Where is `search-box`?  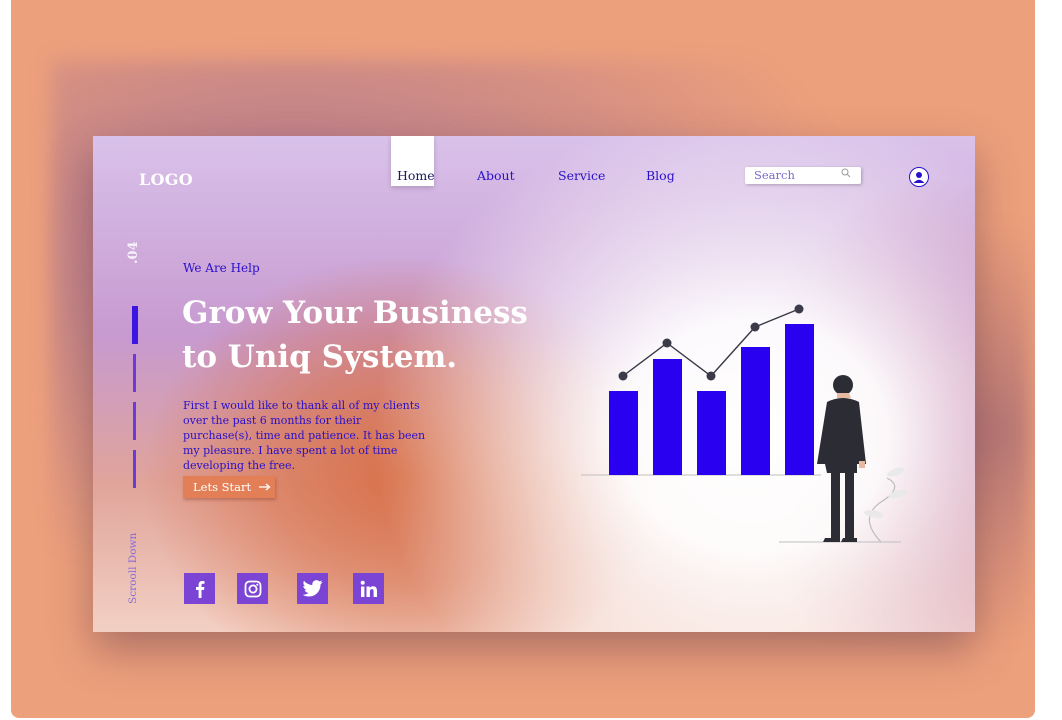 search-box is located at coordinates (803, 175).